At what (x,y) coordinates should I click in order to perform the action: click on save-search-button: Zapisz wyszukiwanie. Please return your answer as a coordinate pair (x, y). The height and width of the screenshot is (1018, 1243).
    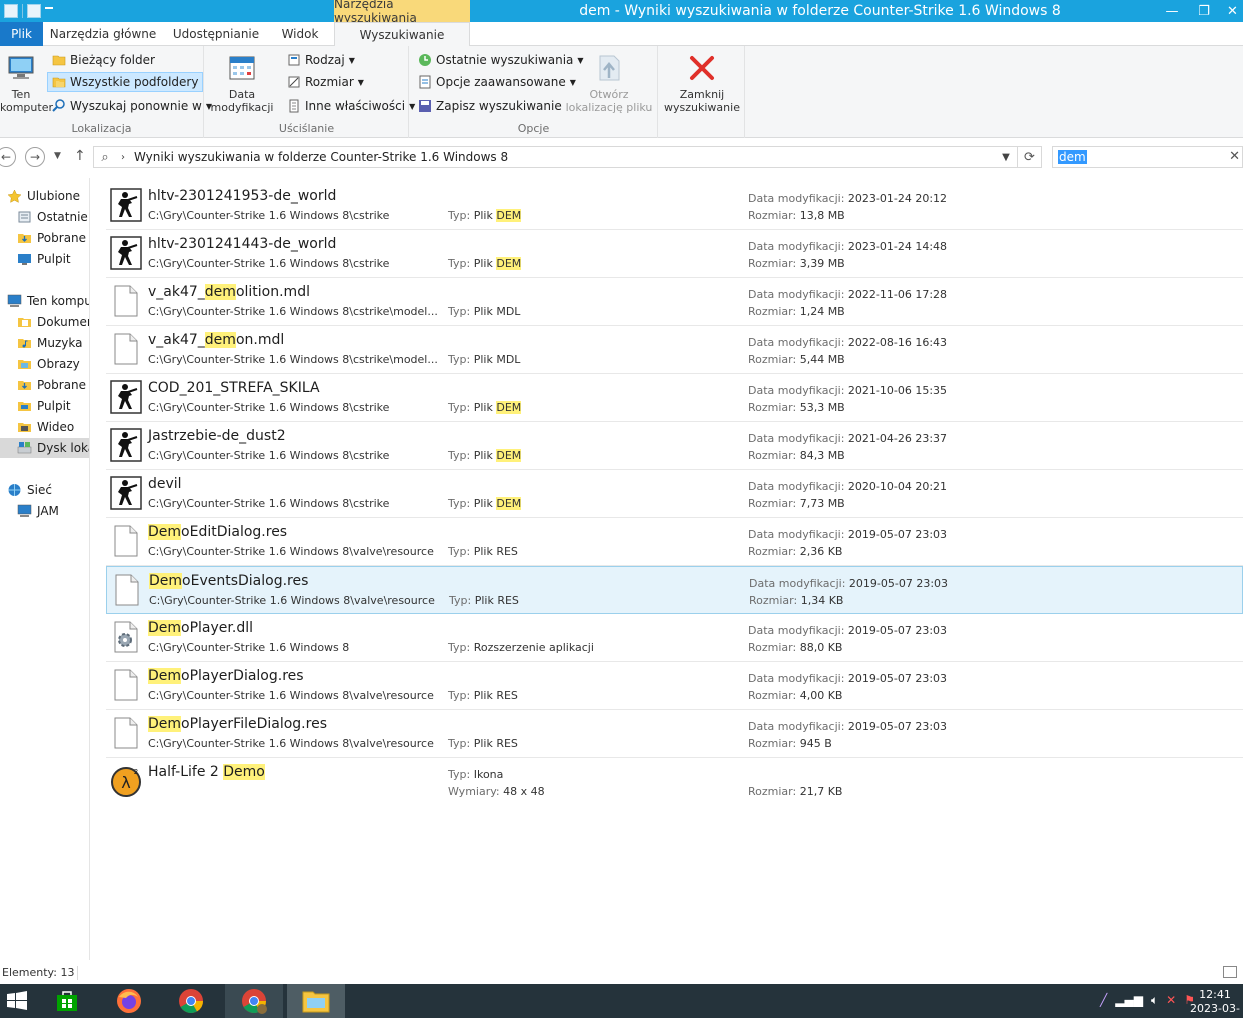
    Looking at the image, I should click on (490, 106).